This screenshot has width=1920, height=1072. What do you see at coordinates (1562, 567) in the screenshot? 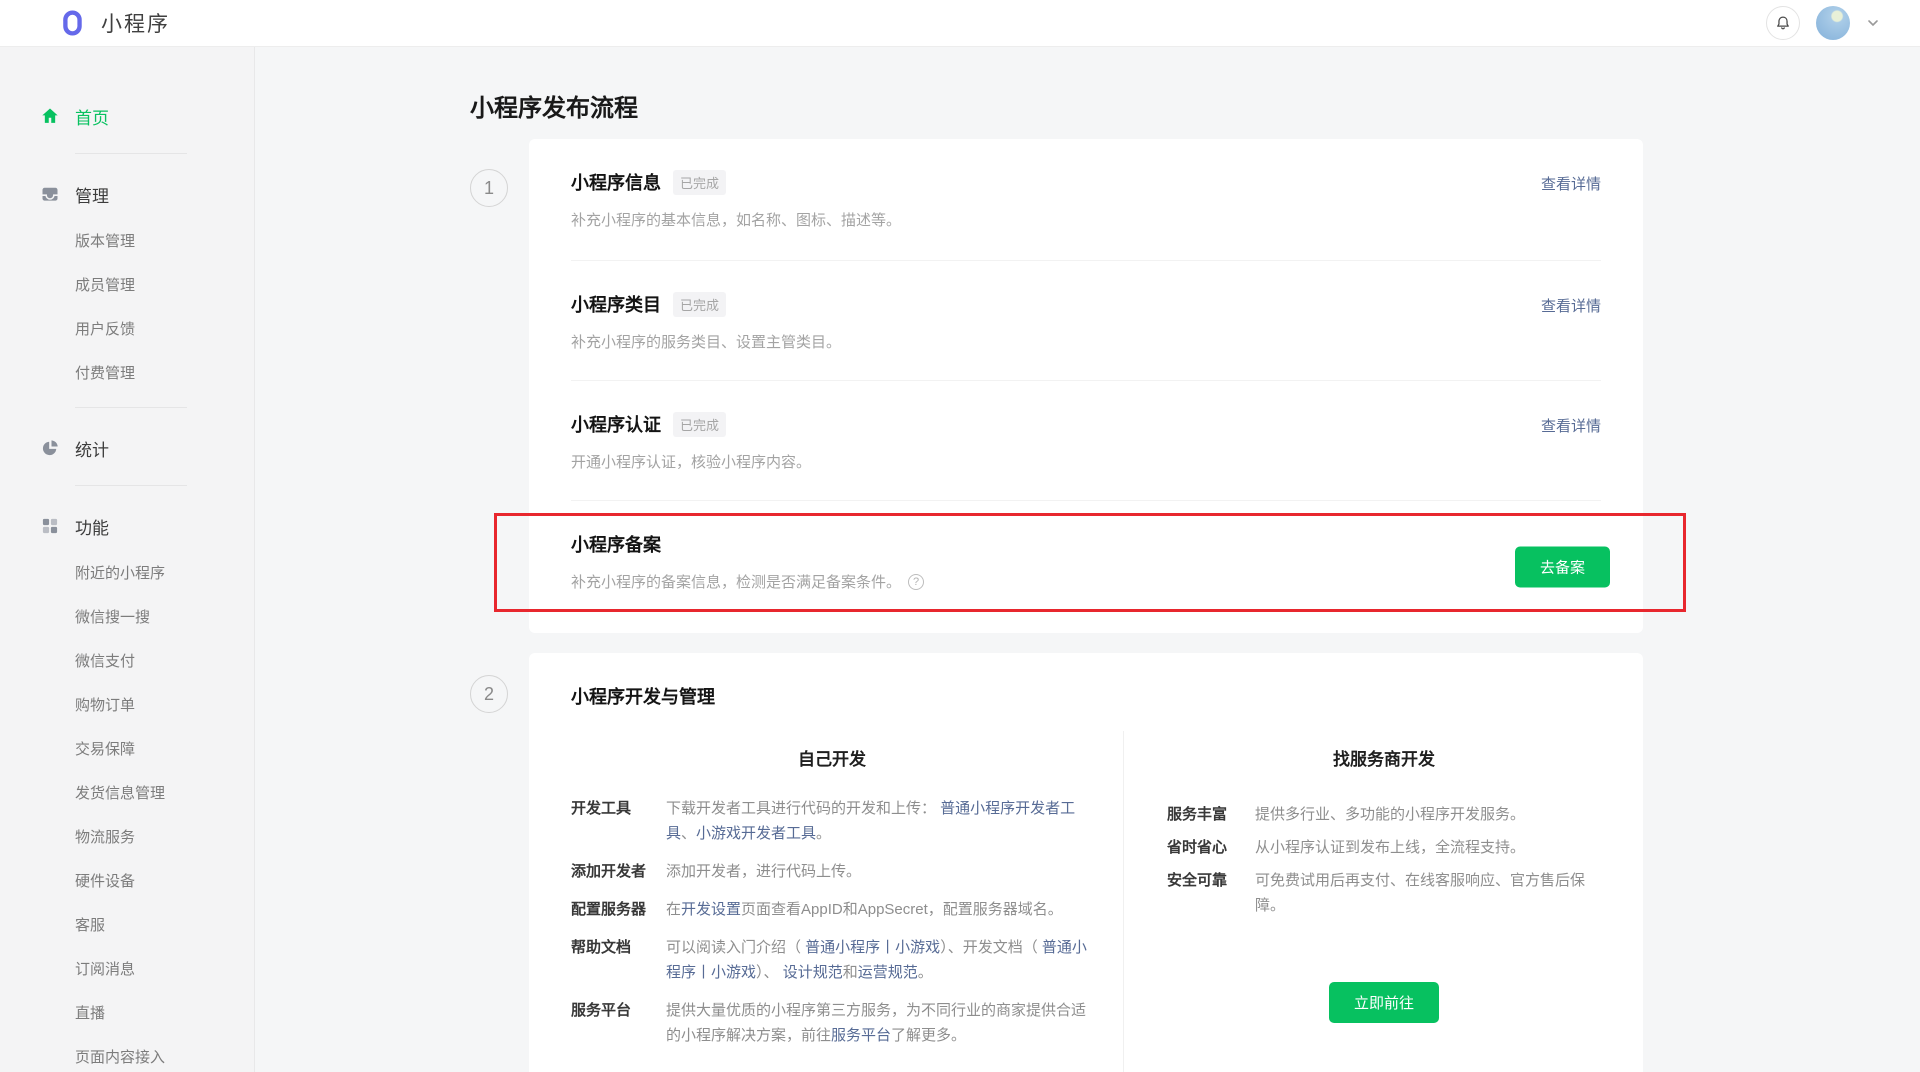
I see `go-beian-button: 去备案` at bounding box center [1562, 567].